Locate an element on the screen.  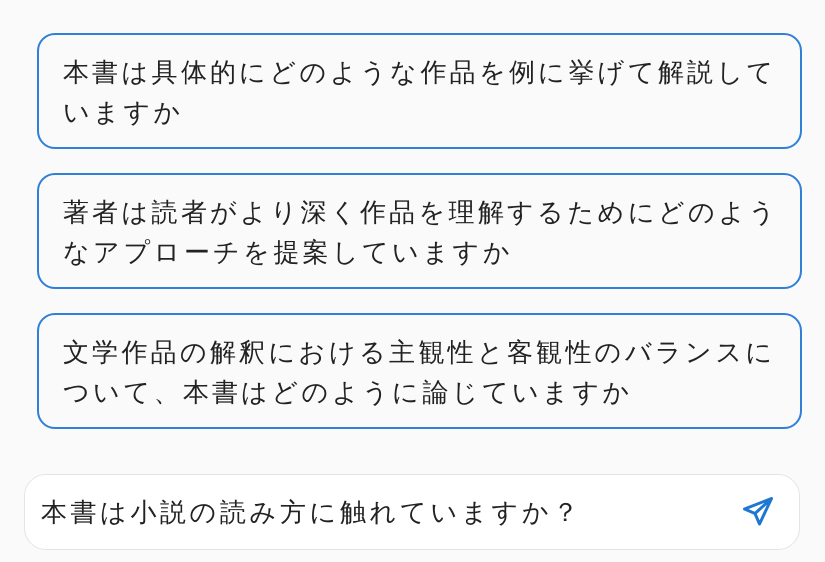
message-input: 本書は小説の読み方に触れていますか？ is located at coordinates (412, 512).